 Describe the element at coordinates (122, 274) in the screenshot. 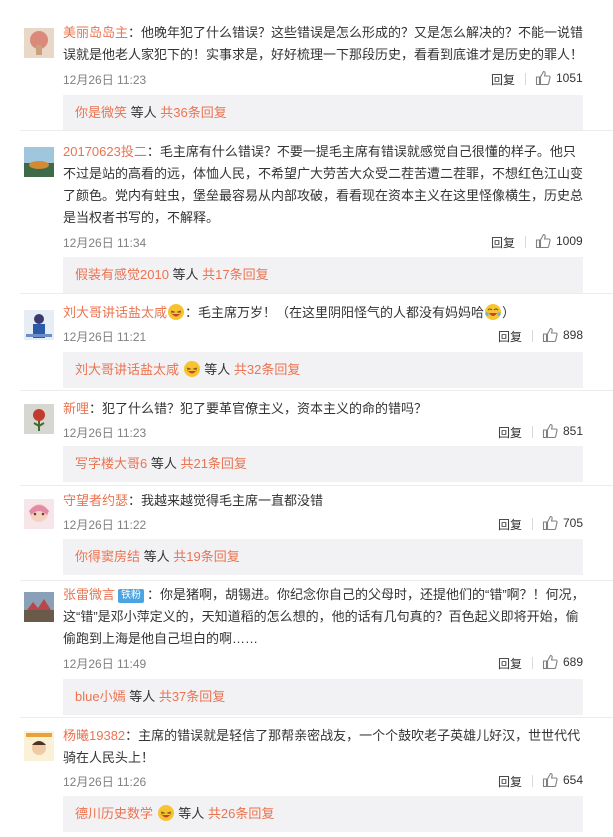

I see `reply-summary-user: 假装有感觉2010` at that location.